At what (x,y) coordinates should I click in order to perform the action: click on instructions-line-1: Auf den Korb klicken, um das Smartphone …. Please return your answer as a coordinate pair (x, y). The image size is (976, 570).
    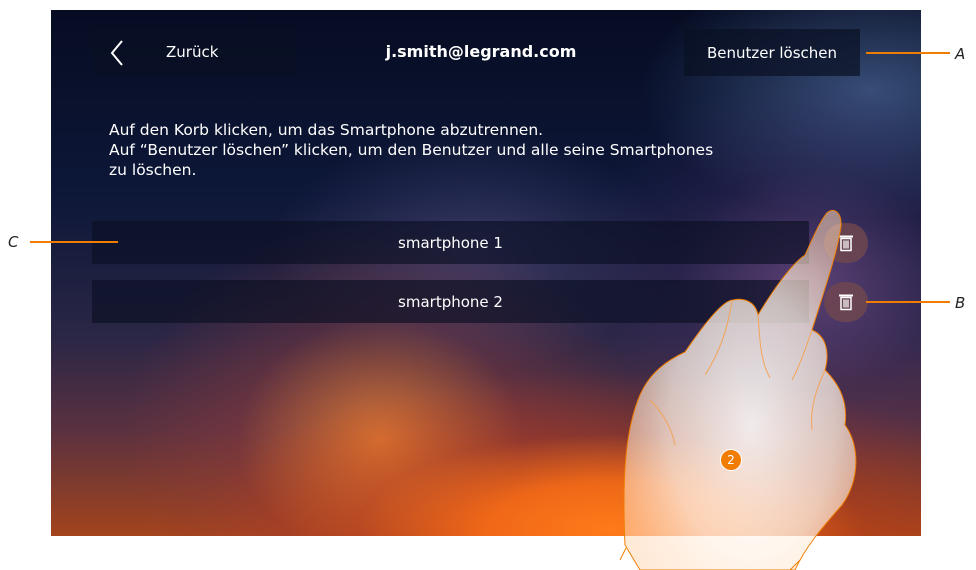
    Looking at the image, I should click on (326, 130).